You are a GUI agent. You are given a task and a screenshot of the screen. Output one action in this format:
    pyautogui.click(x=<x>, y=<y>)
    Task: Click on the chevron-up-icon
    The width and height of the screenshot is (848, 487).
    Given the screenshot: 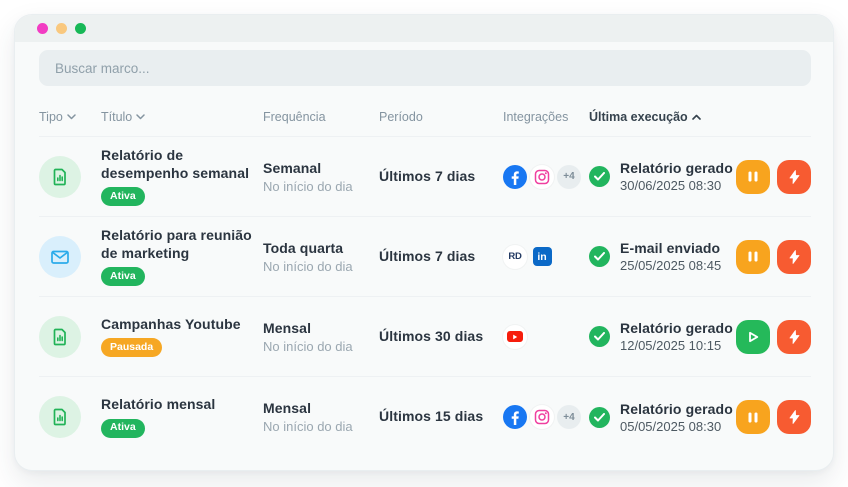 What is the action you would take?
    pyautogui.click(x=696, y=117)
    